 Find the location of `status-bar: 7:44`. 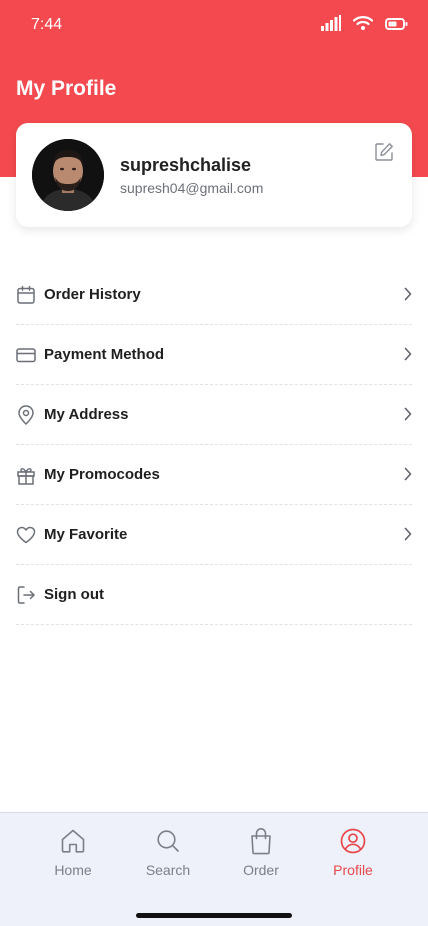

status-bar: 7:44 is located at coordinates (214, 25).